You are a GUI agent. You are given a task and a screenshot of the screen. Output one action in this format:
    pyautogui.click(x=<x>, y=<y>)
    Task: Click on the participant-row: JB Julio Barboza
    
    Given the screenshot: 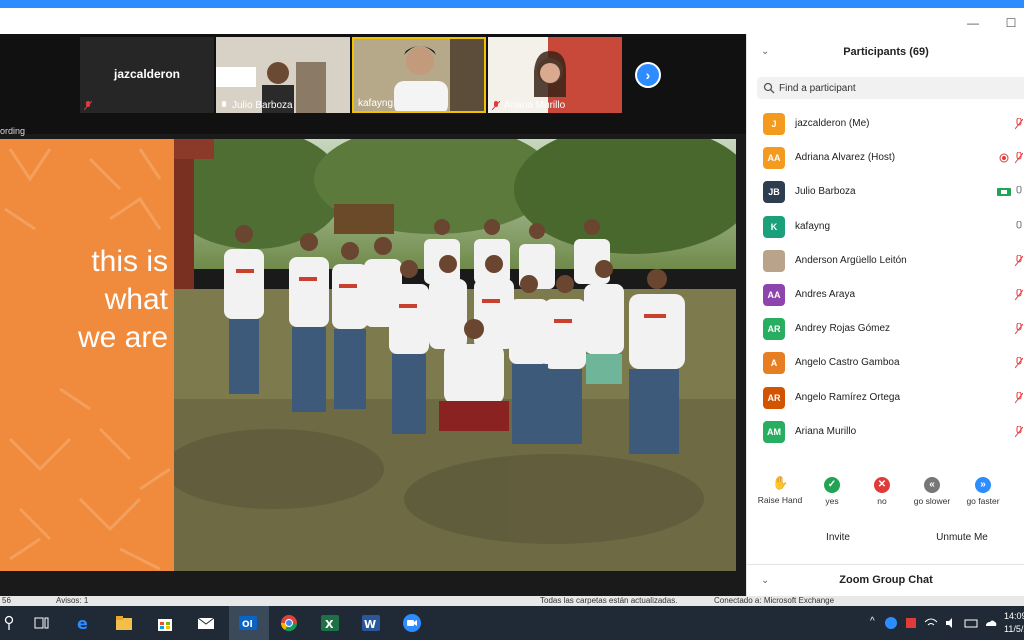 What is the action you would take?
    pyautogui.click(x=885, y=193)
    